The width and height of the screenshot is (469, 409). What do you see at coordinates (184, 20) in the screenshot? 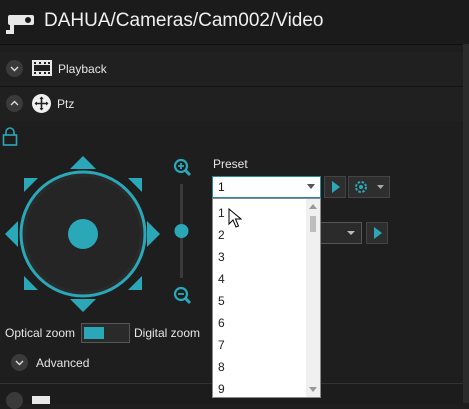
I see `page-title: DAHUA/Cameras/Cam002/Video` at bounding box center [184, 20].